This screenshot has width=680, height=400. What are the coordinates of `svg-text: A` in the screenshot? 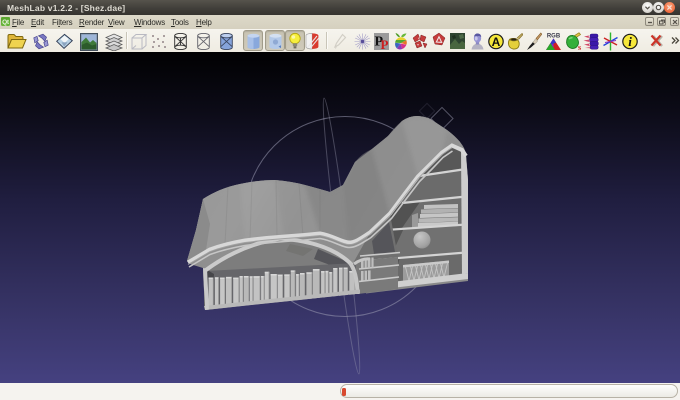 It's located at (496, 42).